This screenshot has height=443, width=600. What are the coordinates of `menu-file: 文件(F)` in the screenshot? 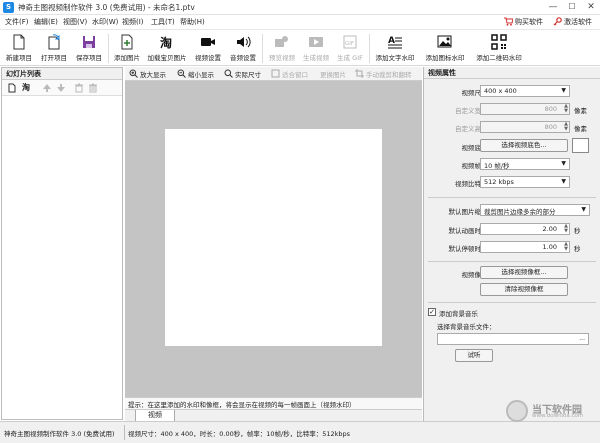 It's located at (17, 22).